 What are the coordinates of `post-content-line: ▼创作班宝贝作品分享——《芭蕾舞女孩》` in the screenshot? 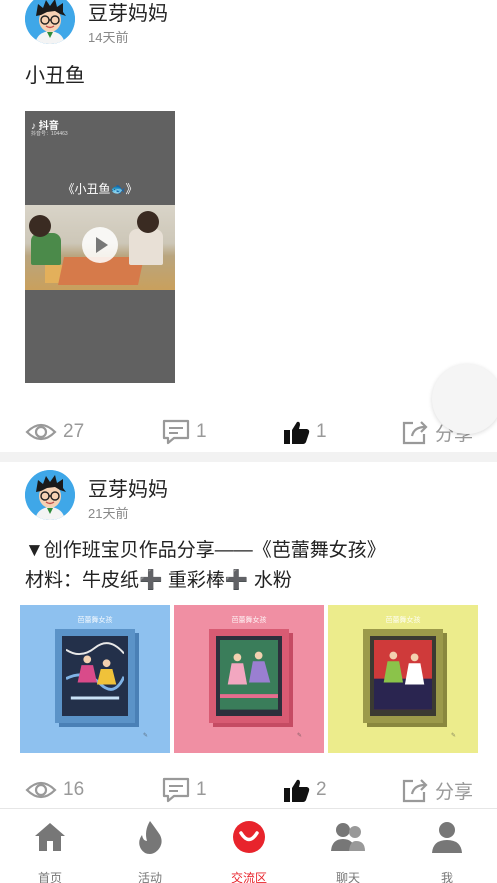 It's located at (205, 550).